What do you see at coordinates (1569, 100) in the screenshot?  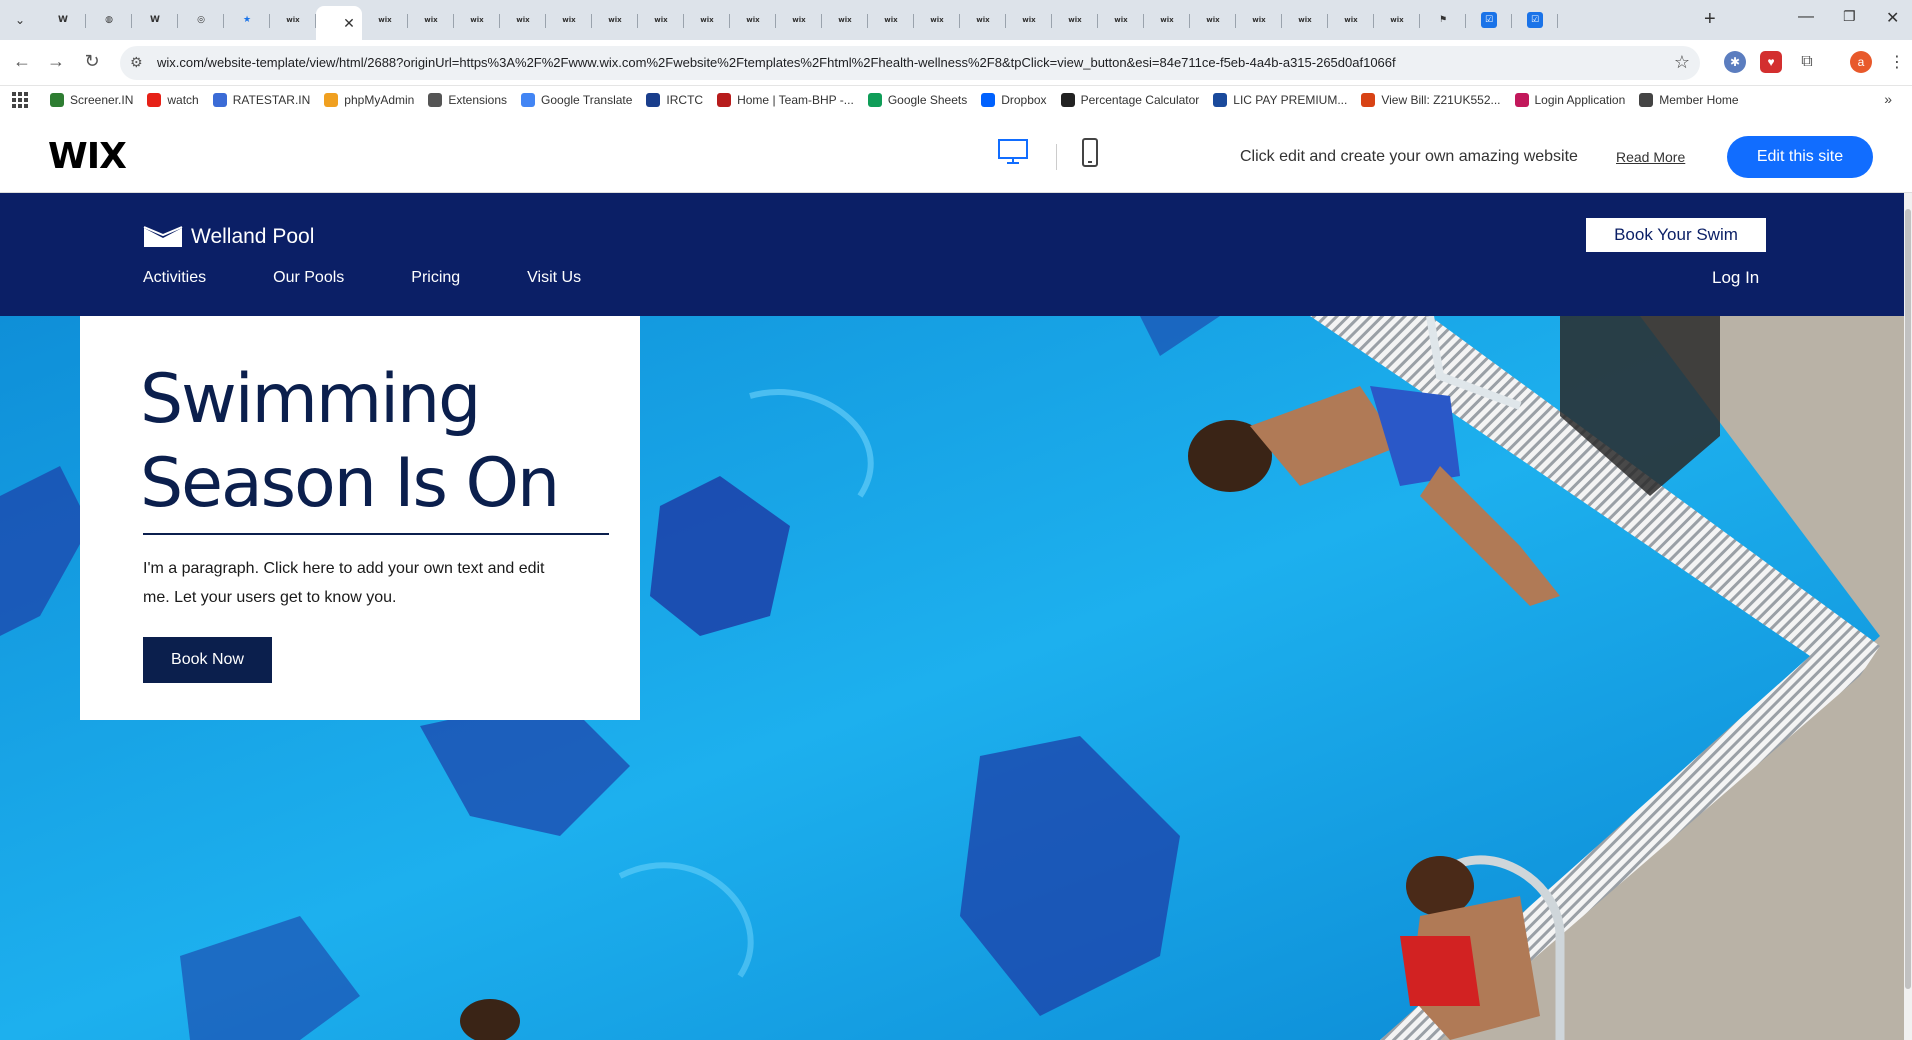 I see `bookmark-item: Login Application` at bounding box center [1569, 100].